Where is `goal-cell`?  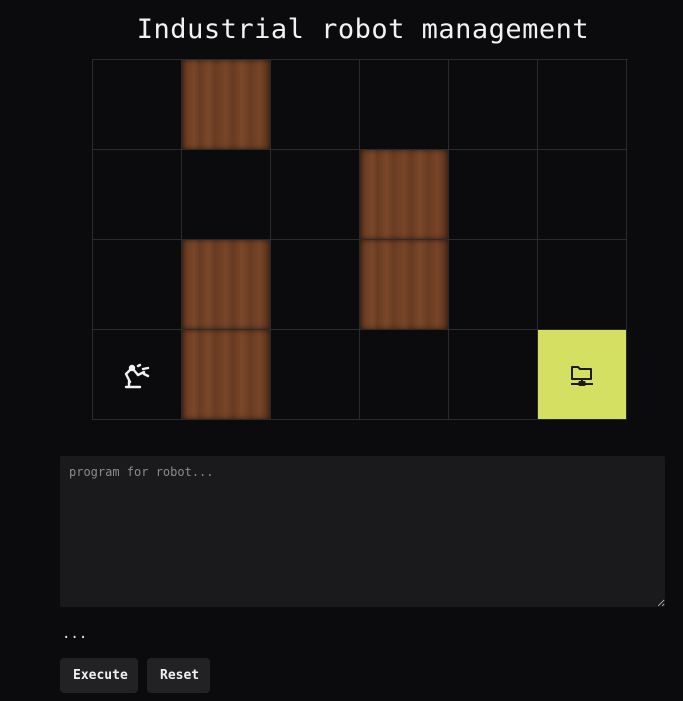 goal-cell is located at coordinates (582, 375).